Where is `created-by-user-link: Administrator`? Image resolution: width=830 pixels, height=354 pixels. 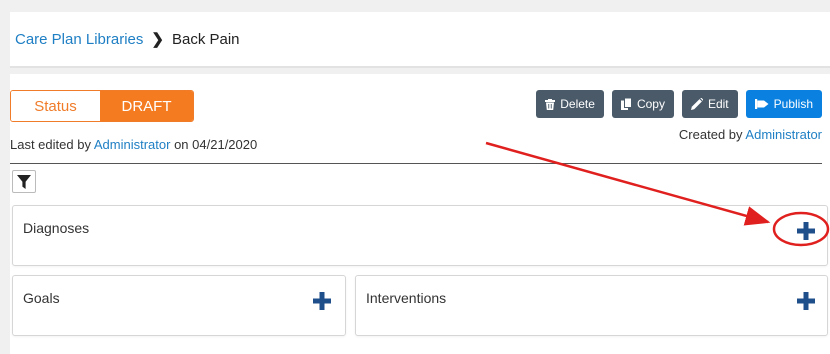
created-by-user-link: Administrator is located at coordinates (783, 134).